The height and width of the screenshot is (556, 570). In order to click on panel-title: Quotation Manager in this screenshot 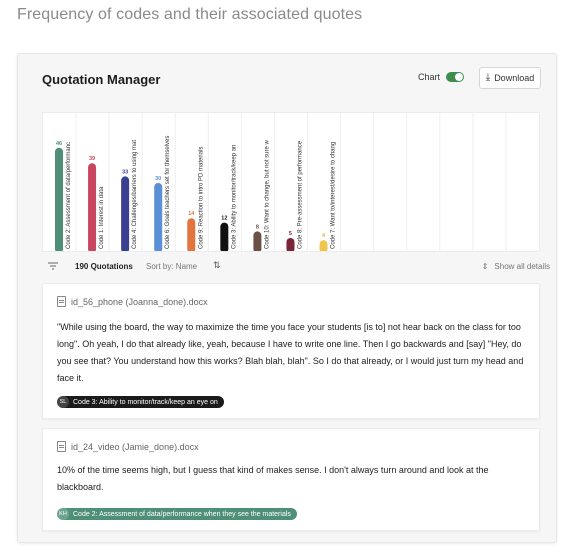, I will do `click(101, 79)`.